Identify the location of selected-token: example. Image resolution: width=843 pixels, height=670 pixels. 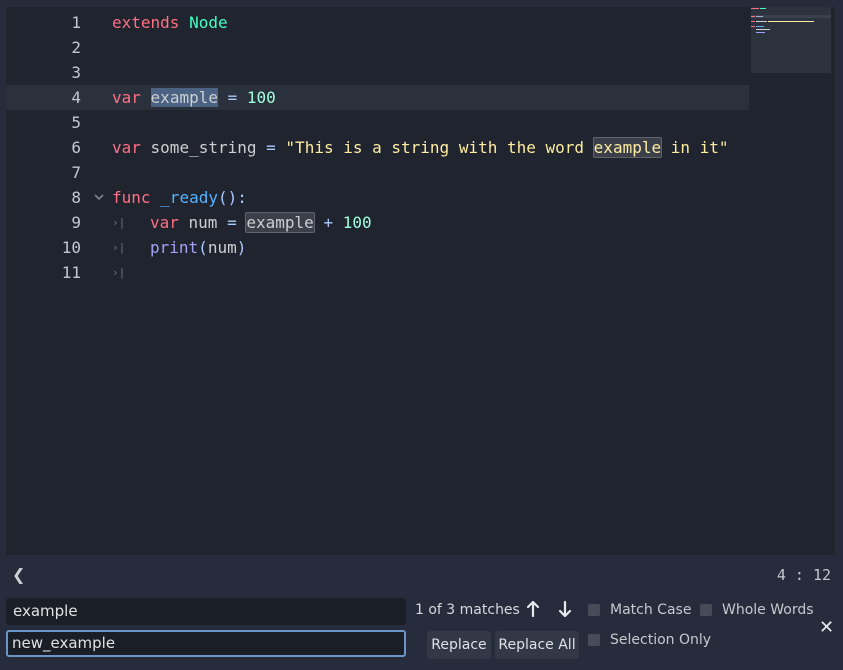
(184, 97).